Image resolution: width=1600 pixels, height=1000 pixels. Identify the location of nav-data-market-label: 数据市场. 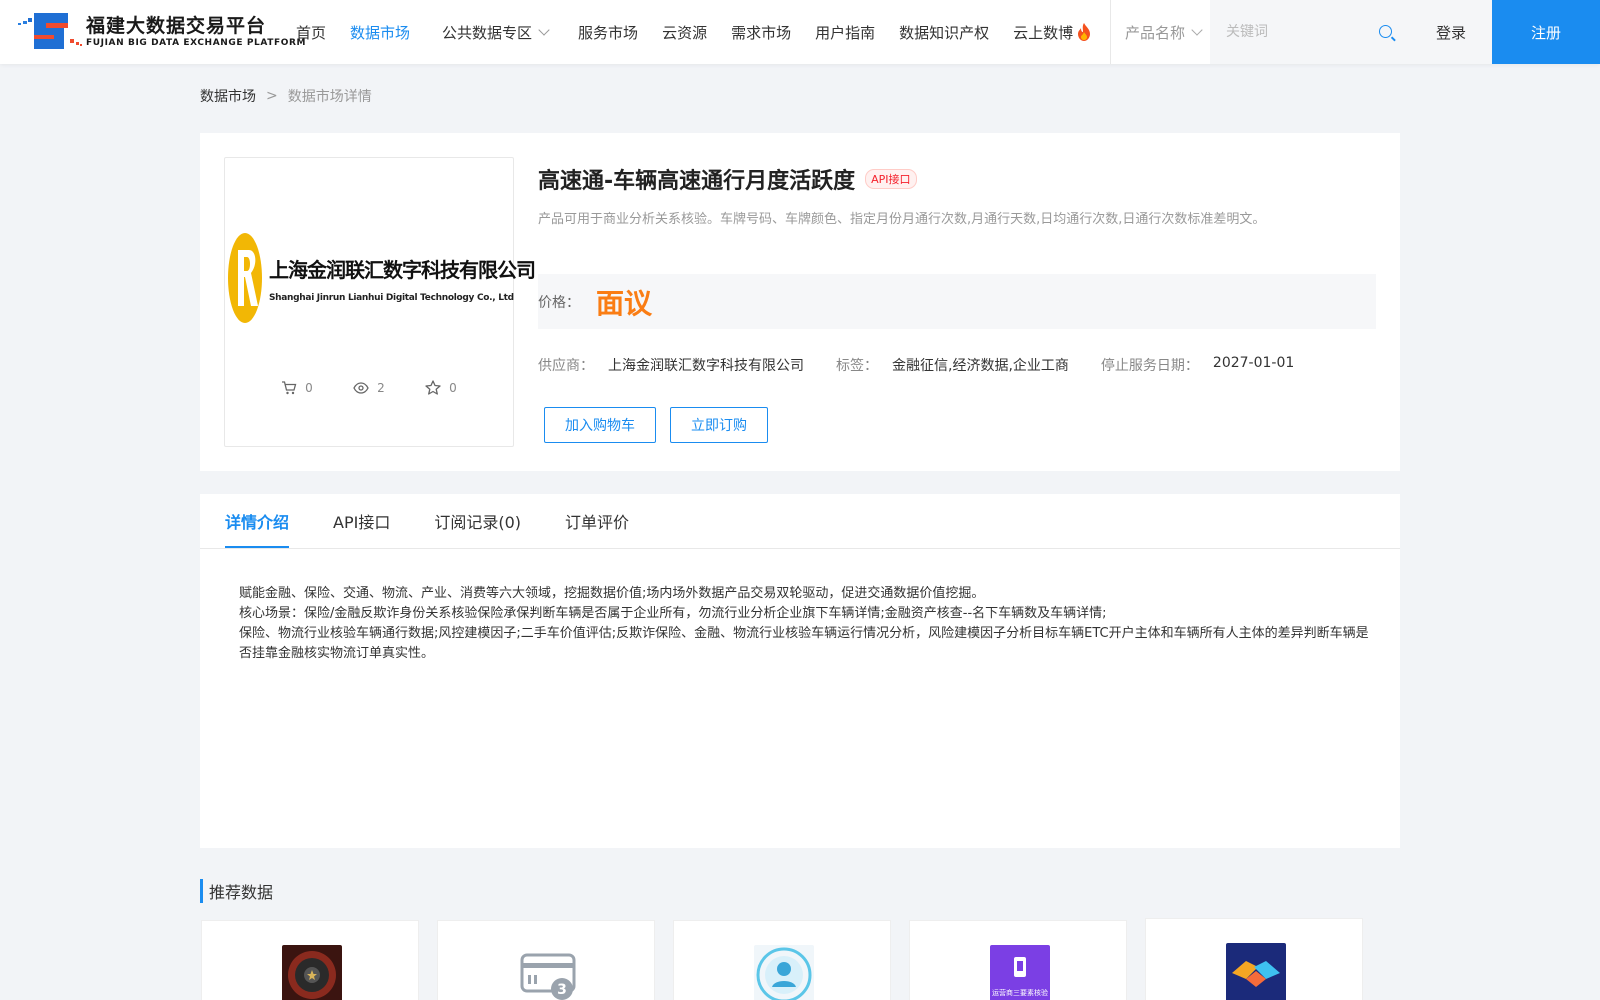
(380, 32).